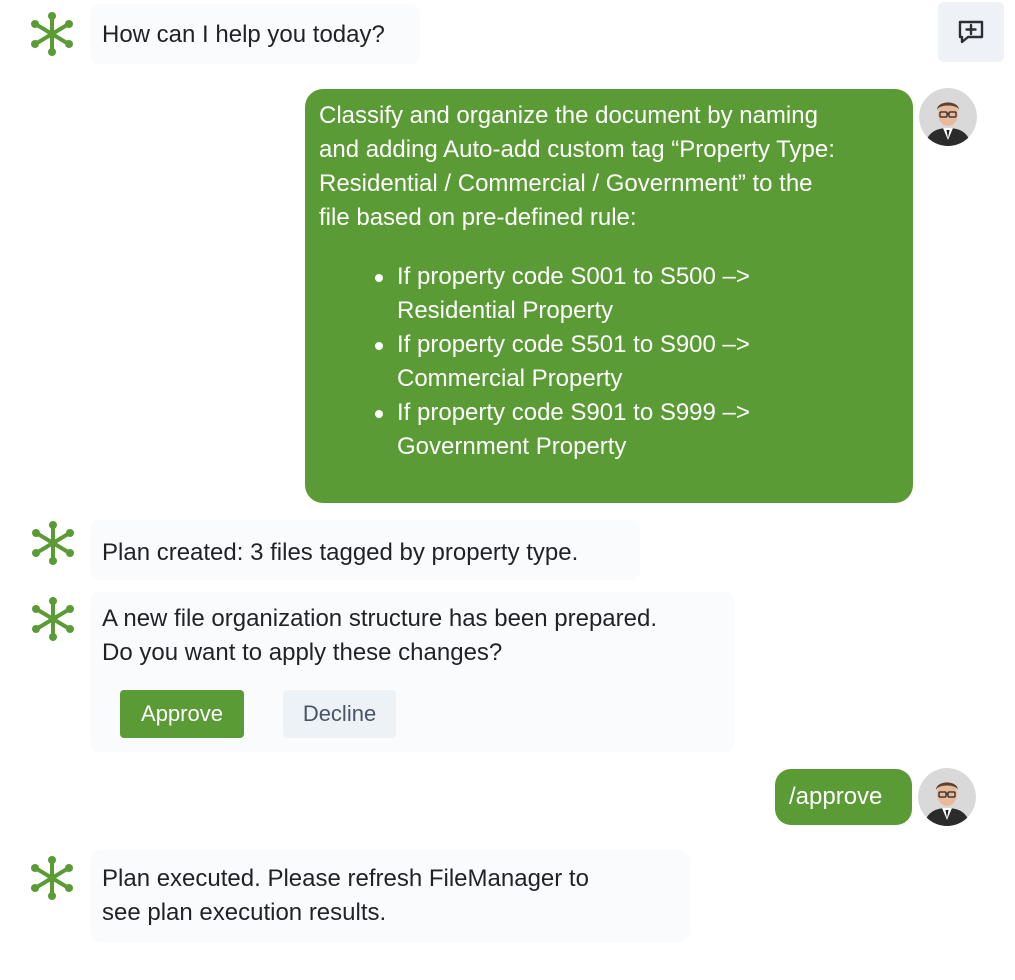 Image resolution: width=1015 pixels, height=980 pixels. What do you see at coordinates (244, 912) in the screenshot?
I see `executed-text-line: see plan execution results.` at bounding box center [244, 912].